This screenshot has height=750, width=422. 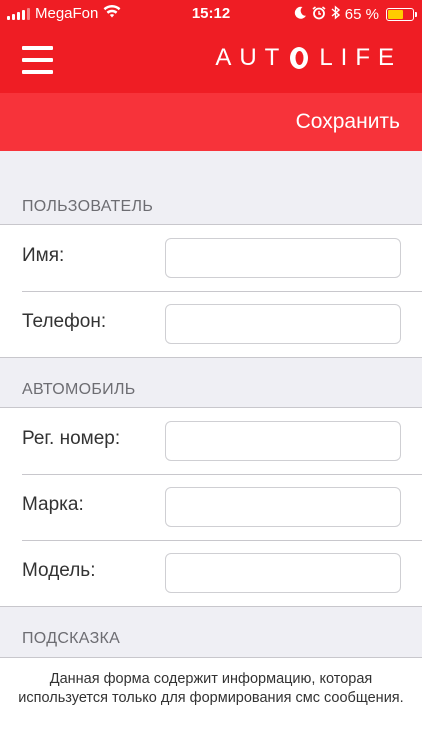 I want to click on model-field, so click(x=283, y=573).